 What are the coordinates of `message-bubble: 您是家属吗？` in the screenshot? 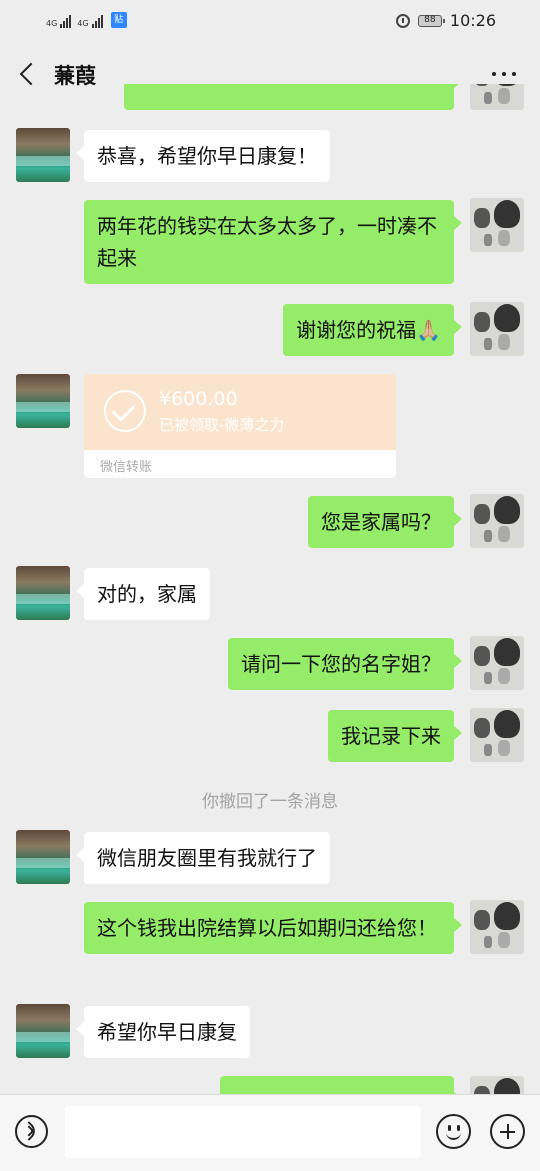 It's located at (385, 522).